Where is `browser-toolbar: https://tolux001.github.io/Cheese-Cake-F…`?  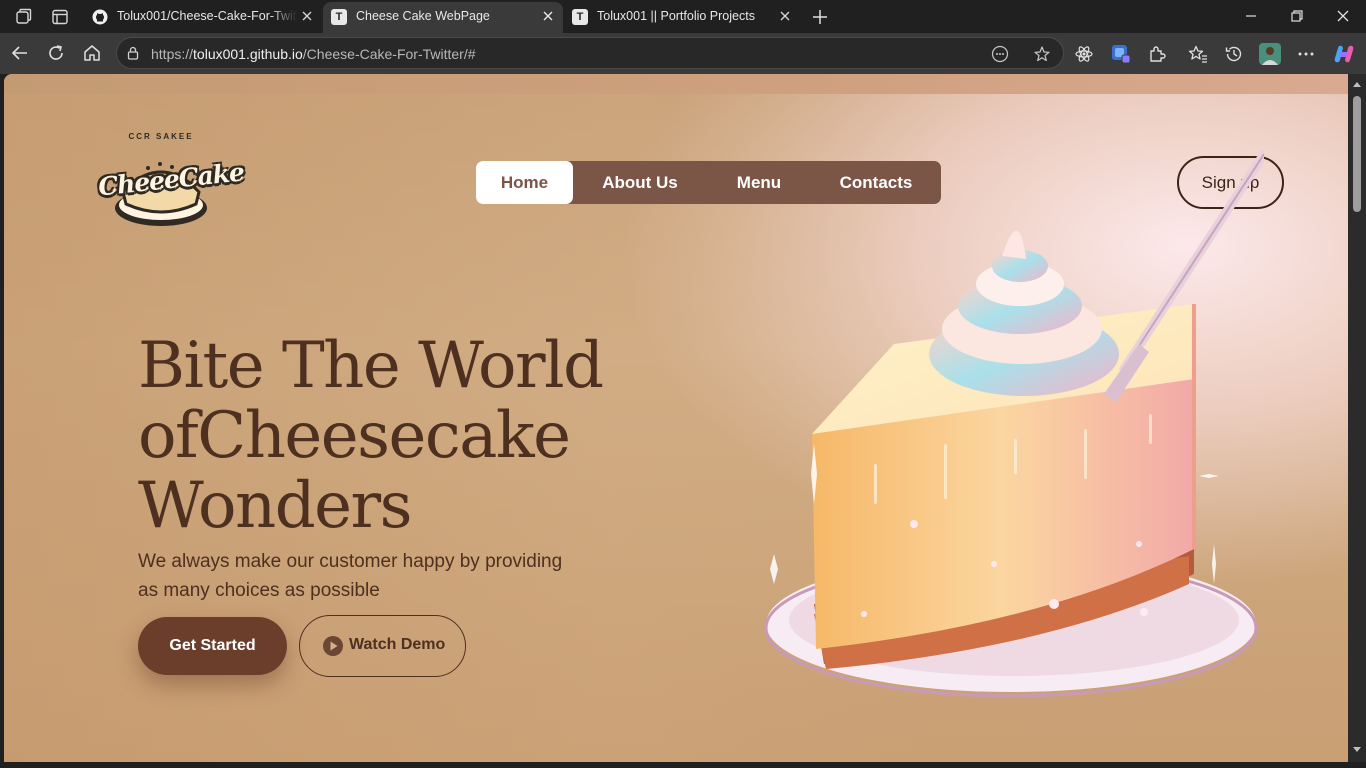 browser-toolbar: https://tolux001.github.io/Cheese-Cake-F… is located at coordinates (683, 53).